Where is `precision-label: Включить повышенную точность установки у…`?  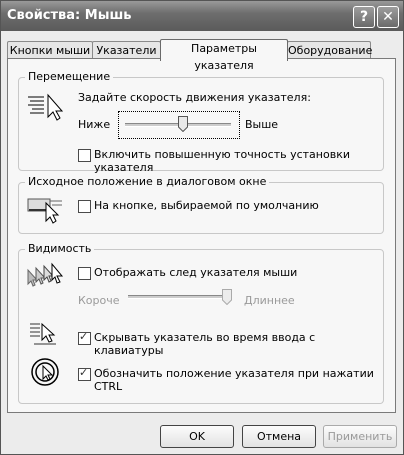
precision-label: Включить повышенную точность установки у… is located at coordinates (222, 161).